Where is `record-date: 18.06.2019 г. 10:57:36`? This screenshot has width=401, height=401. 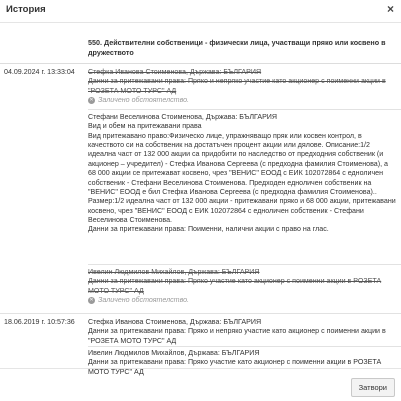 record-date: 18.06.2019 г. 10:57:36 is located at coordinates (39, 322).